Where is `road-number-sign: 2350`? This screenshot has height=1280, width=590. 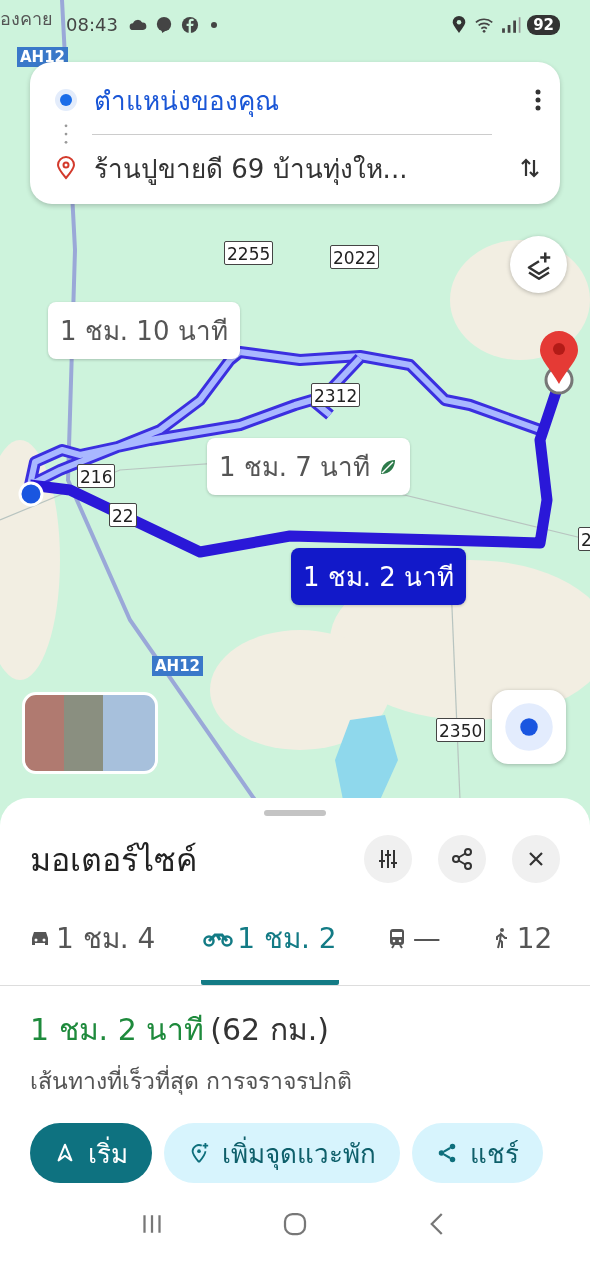
road-number-sign: 2350 is located at coordinates (461, 730).